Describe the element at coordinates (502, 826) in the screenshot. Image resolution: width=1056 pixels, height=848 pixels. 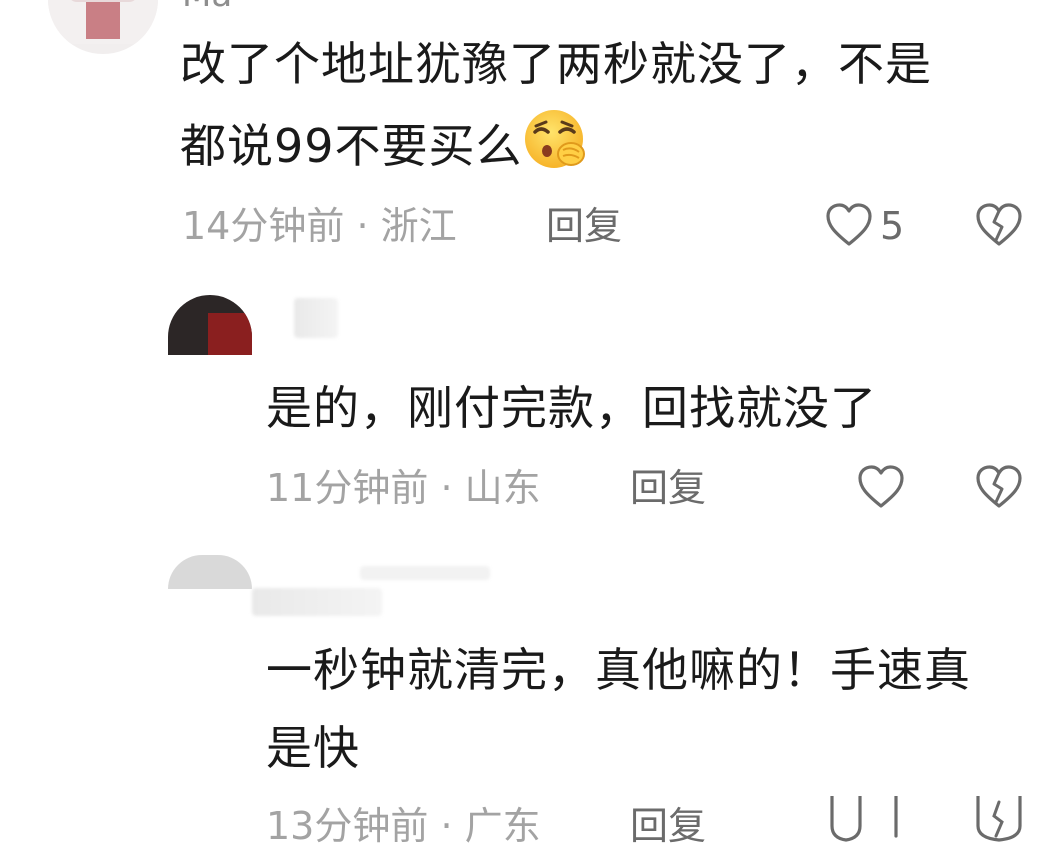
I see `location: 广东` at that location.